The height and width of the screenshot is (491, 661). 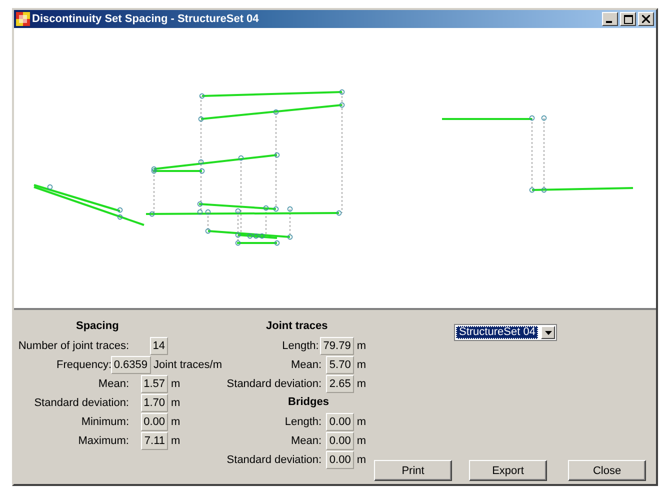 What do you see at coordinates (73, 346) in the screenshot?
I see `field-label: Number of joint traces:` at bounding box center [73, 346].